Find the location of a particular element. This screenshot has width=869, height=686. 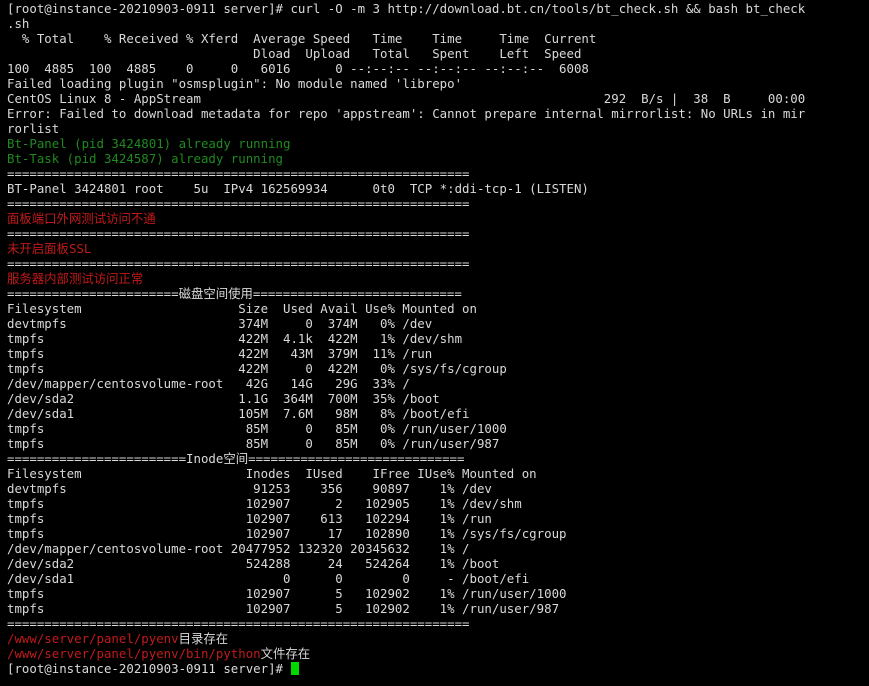

terminal-line: /www/server/panel/pyenv/bin/python文件存在 is located at coordinates (436, 653).